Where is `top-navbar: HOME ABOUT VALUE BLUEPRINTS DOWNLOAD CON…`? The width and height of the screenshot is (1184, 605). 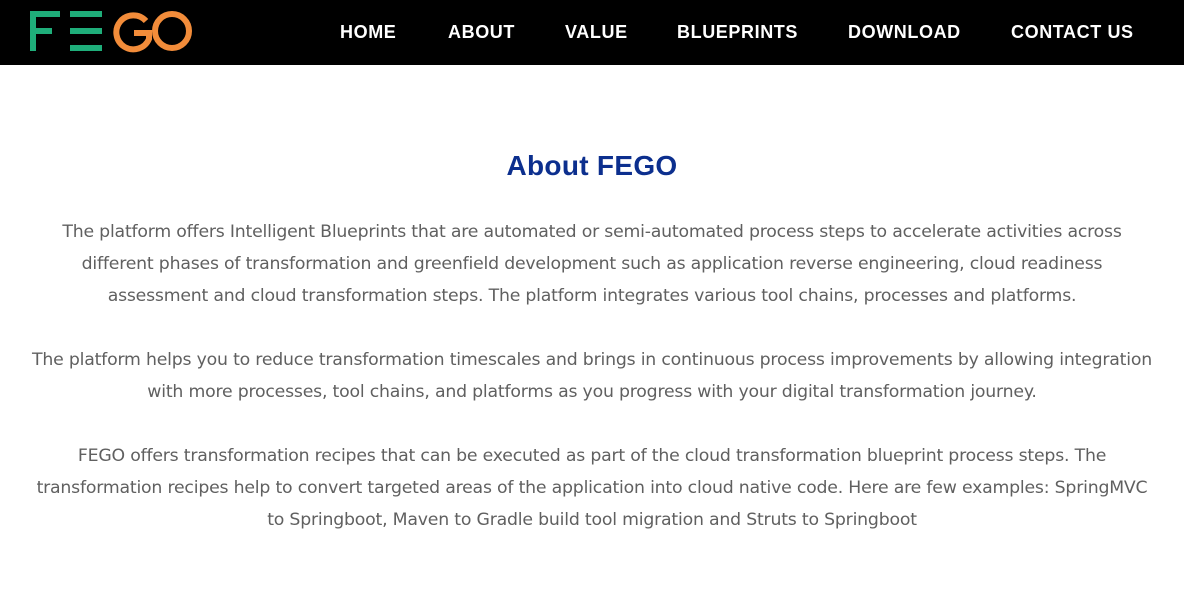 top-navbar: HOME ABOUT VALUE BLUEPRINTS DOWNLOAD CON… is located at coordinates (592, 32).